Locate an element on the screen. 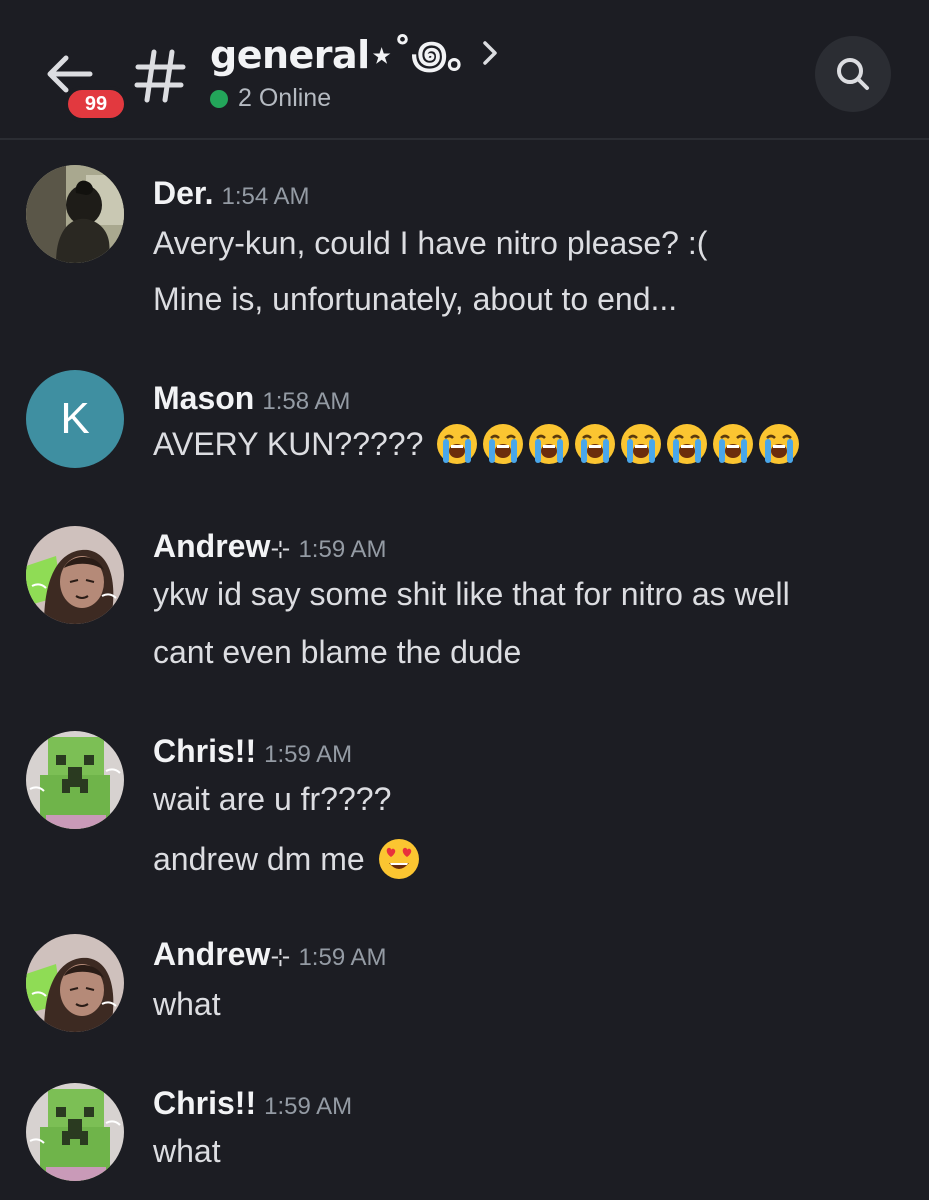 Image resolution: width=929 pixels, height=1200 pixels. search-icon is located at coordinates (853, 74).